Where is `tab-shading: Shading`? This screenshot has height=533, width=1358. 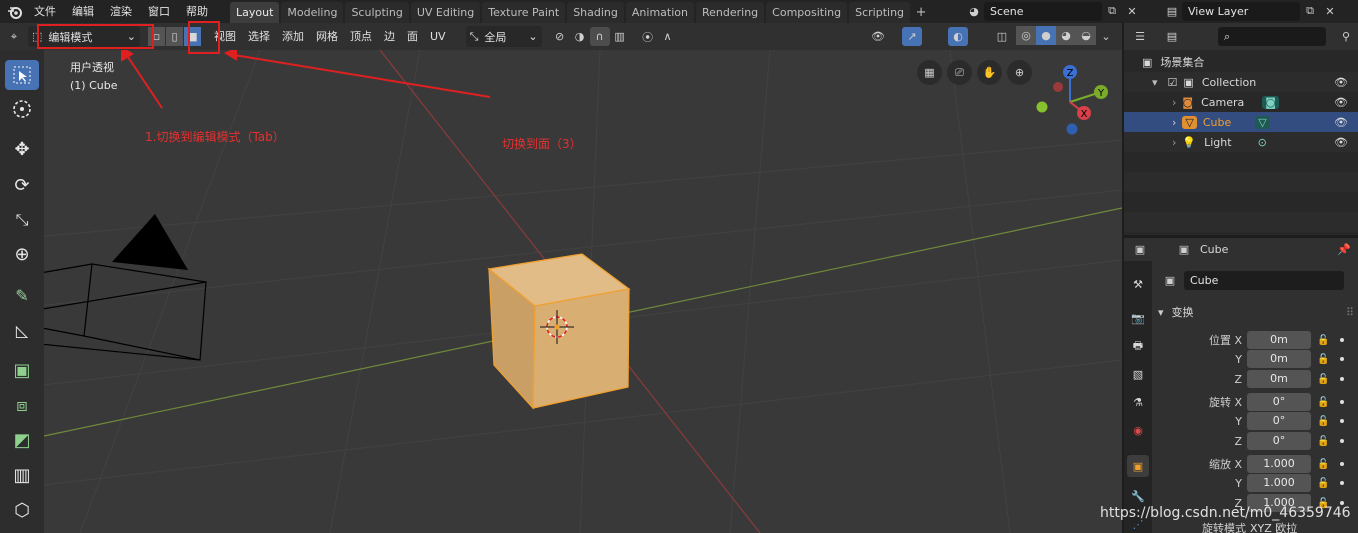
tab-shading: Shading is located at coordinates (595, 12).